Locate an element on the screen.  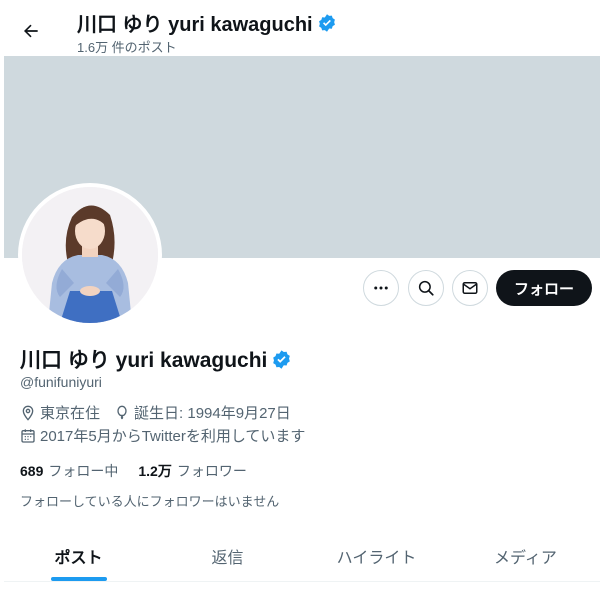
profile-header: 川口 ゆり yuri kawaguchi 1.6万 件のポスト is located at coordinates (300, 28).